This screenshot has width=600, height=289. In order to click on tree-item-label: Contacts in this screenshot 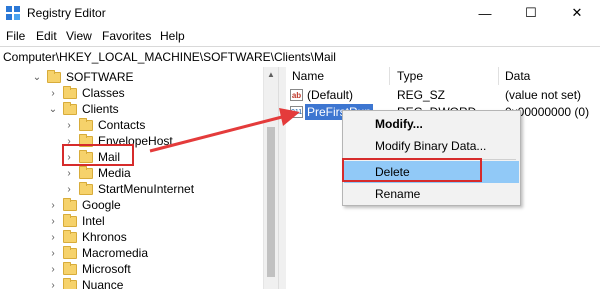, I will do `click(122, 125)`.